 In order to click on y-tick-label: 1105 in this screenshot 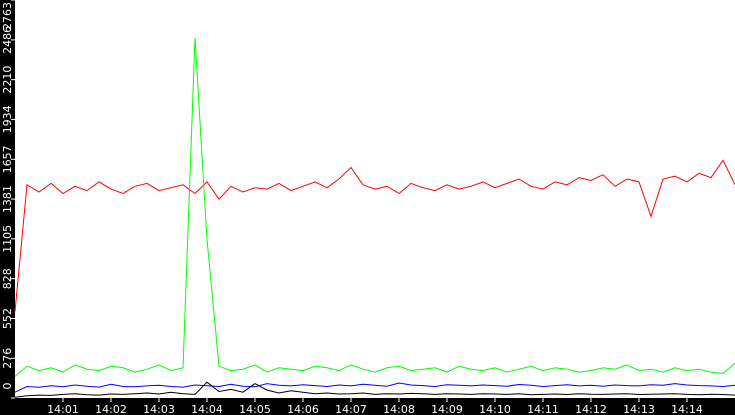, I will do `click(7, 239)`.